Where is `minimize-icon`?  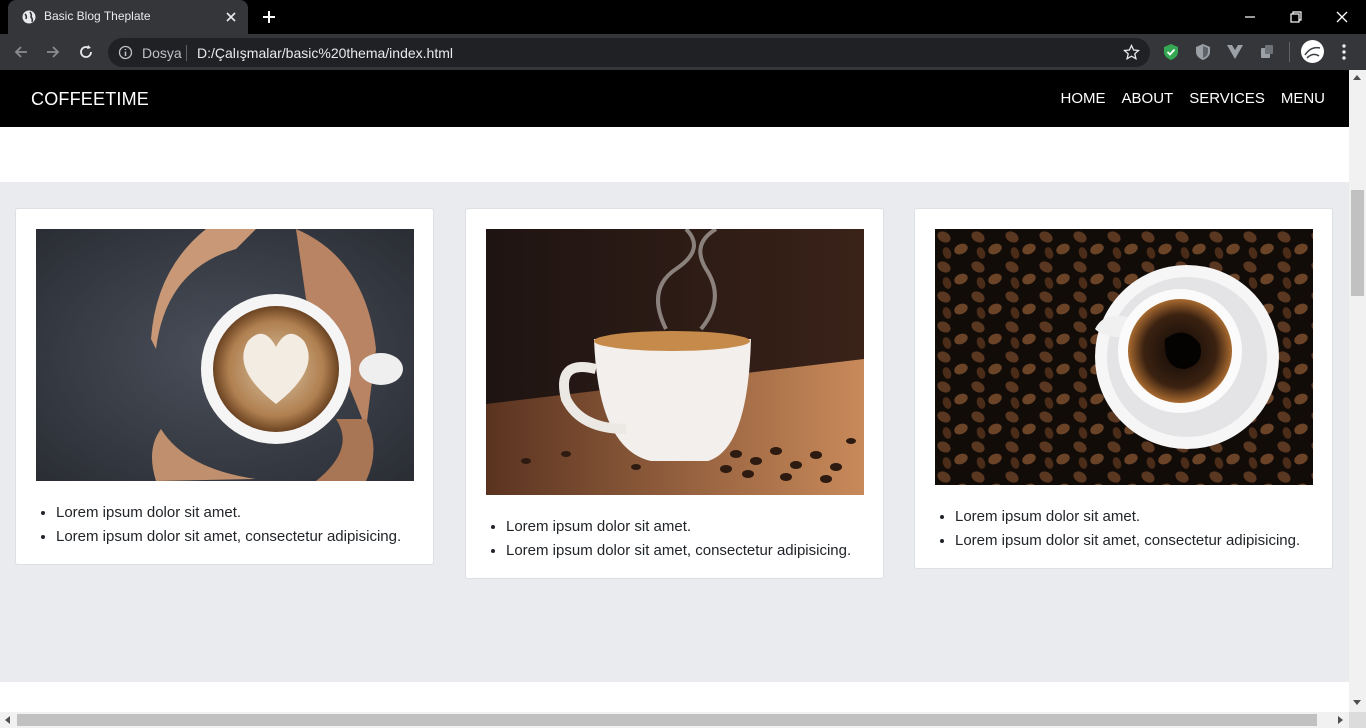
minimize-icon is located at coordinates (1250, 17).